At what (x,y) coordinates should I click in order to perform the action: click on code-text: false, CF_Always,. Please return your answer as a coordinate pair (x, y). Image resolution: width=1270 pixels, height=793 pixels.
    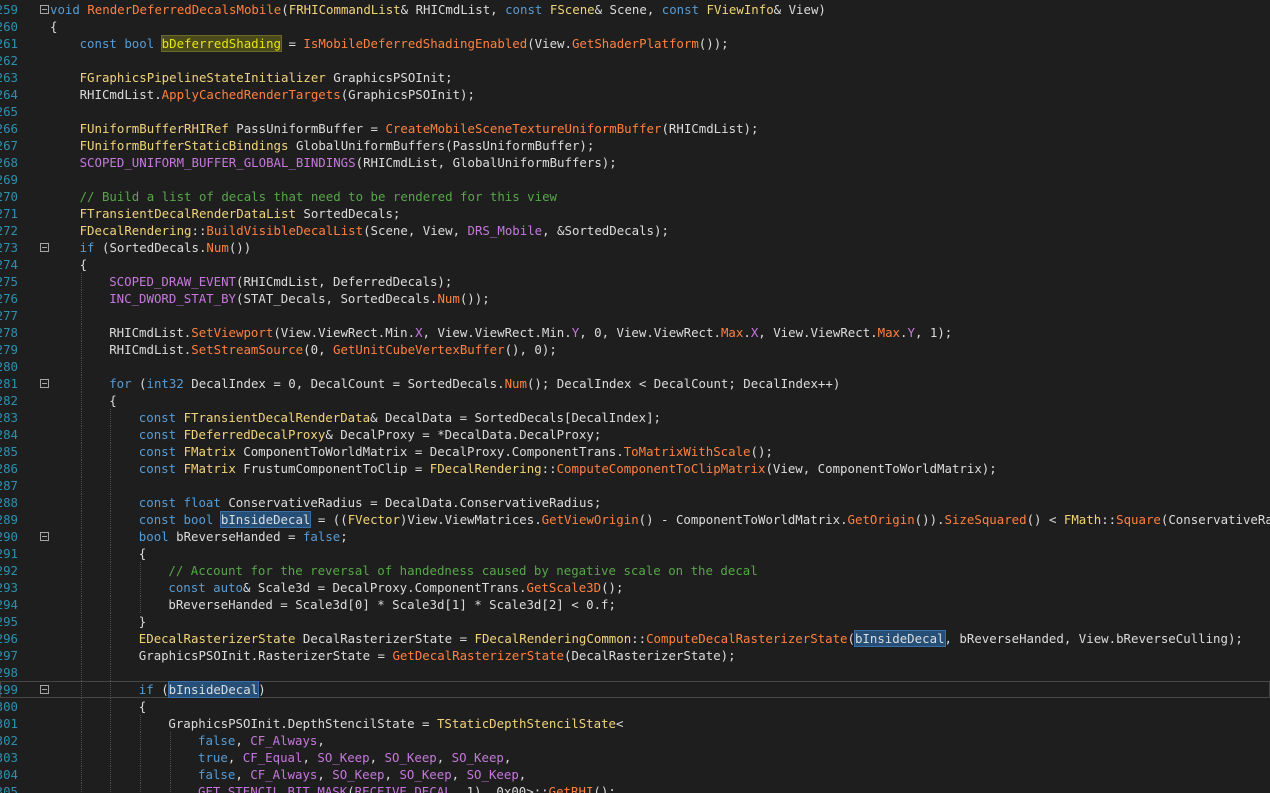
    Looking at the image, I should click on (261, 740).